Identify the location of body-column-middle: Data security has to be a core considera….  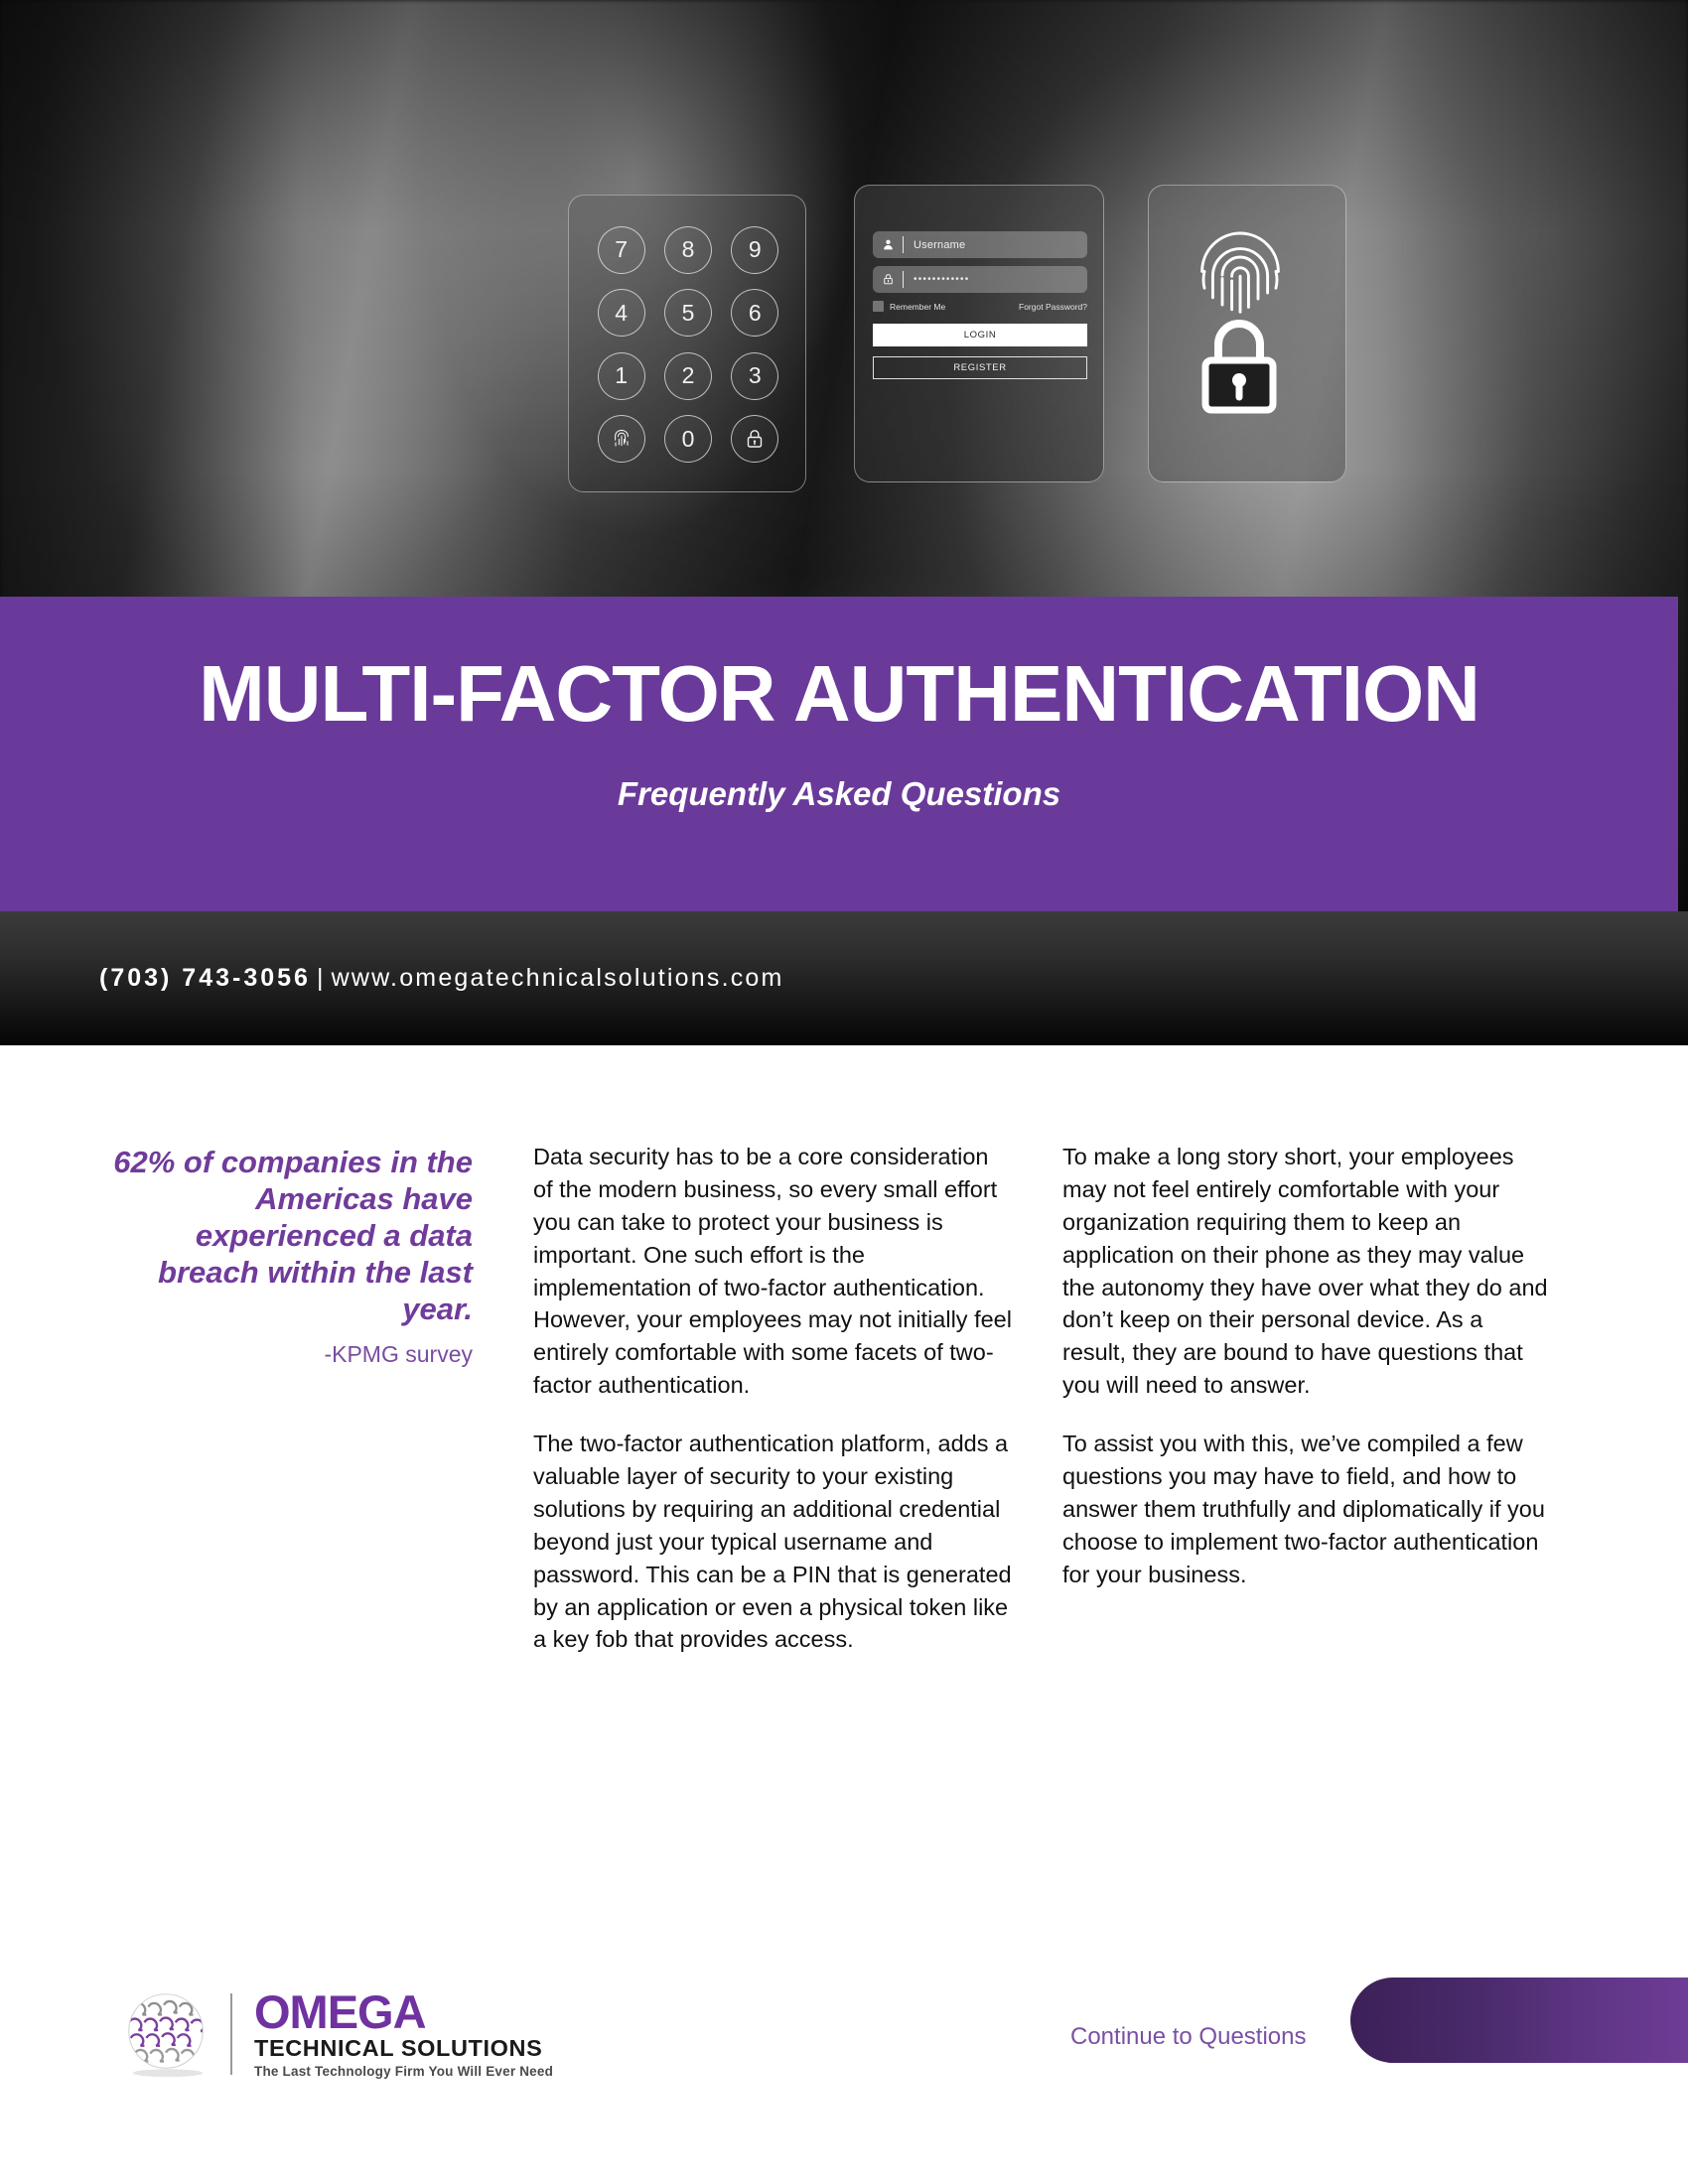
(772, 1411).